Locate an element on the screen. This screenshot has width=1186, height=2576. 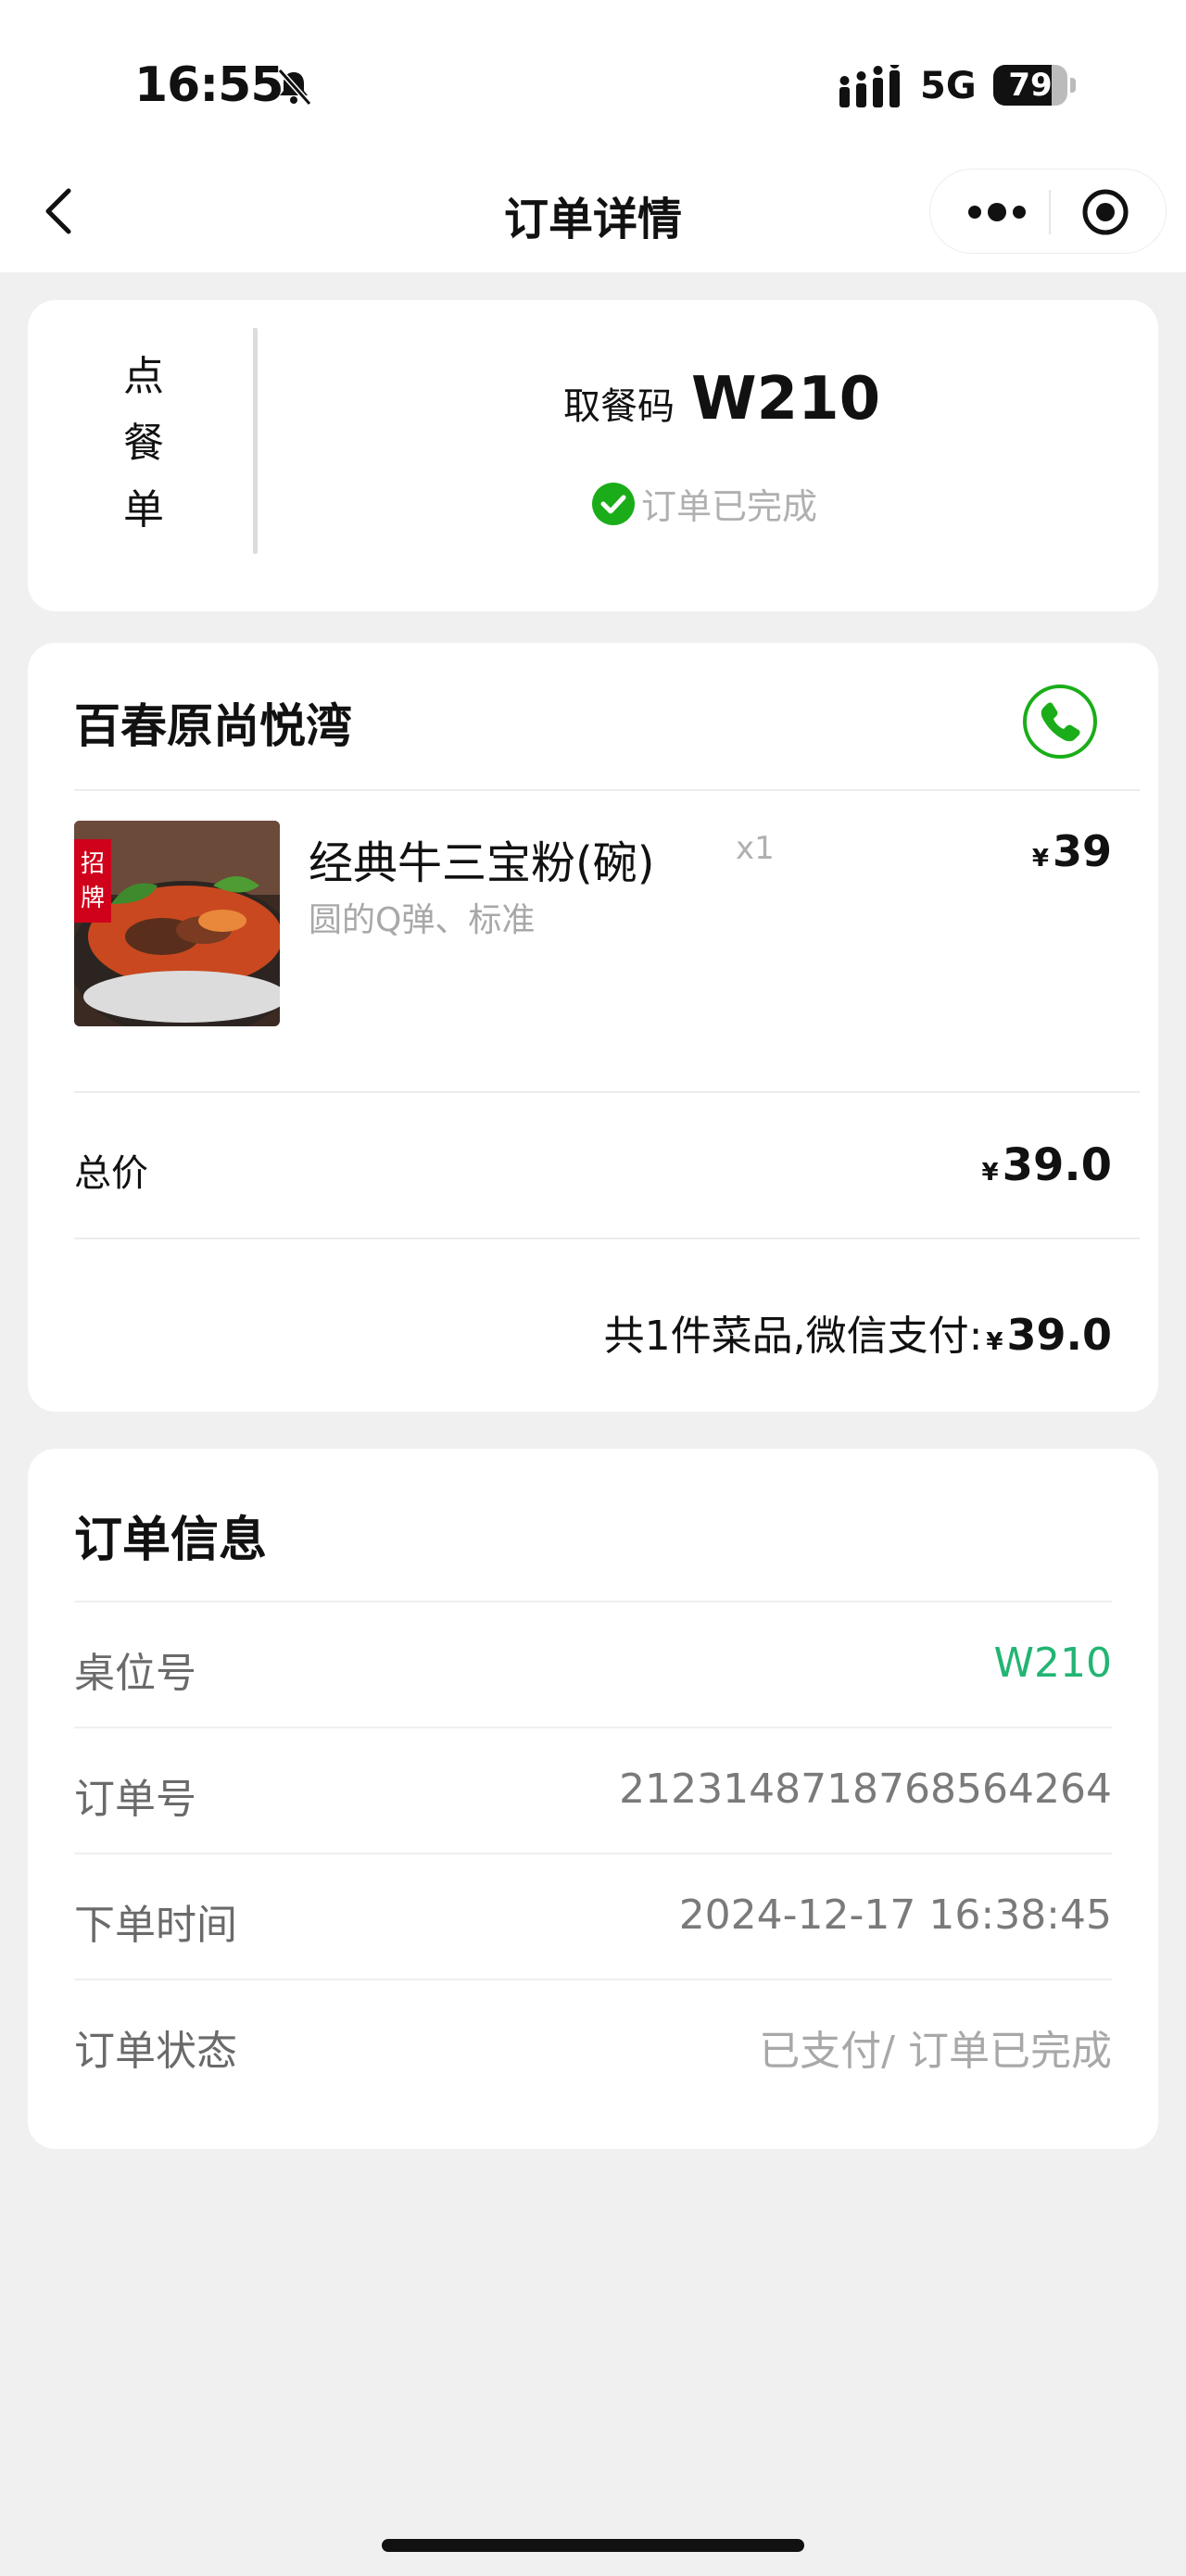
check-circle-icon is located at coordinates (613, 503).